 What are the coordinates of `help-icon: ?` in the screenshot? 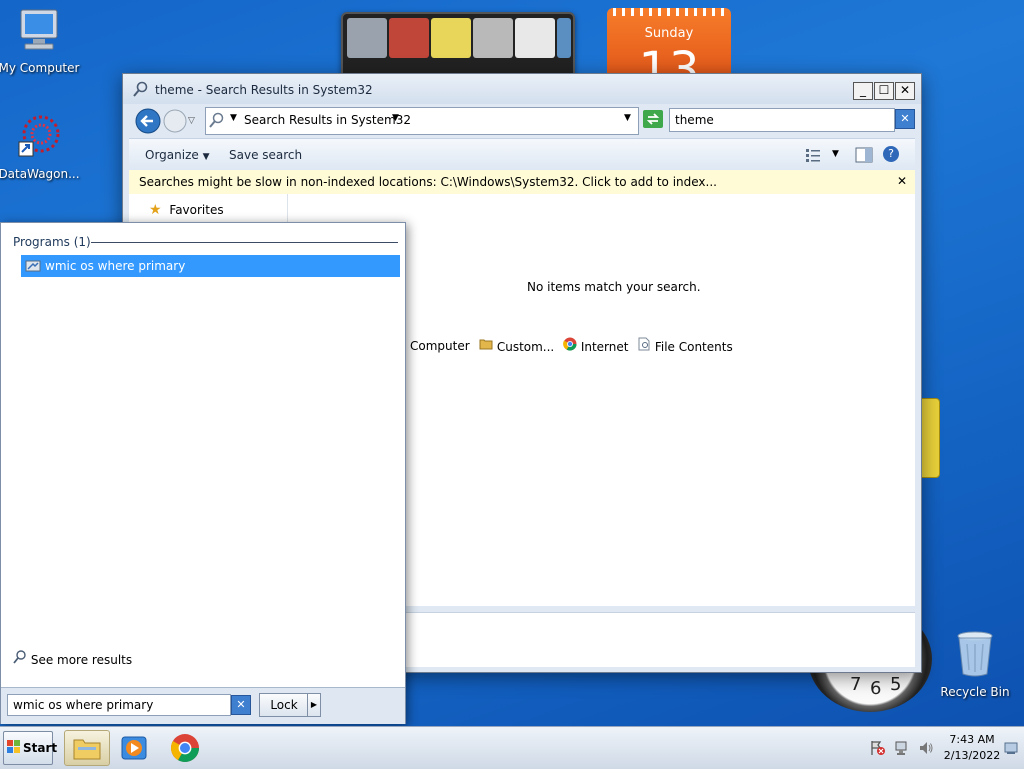 It's located at (891, 154).